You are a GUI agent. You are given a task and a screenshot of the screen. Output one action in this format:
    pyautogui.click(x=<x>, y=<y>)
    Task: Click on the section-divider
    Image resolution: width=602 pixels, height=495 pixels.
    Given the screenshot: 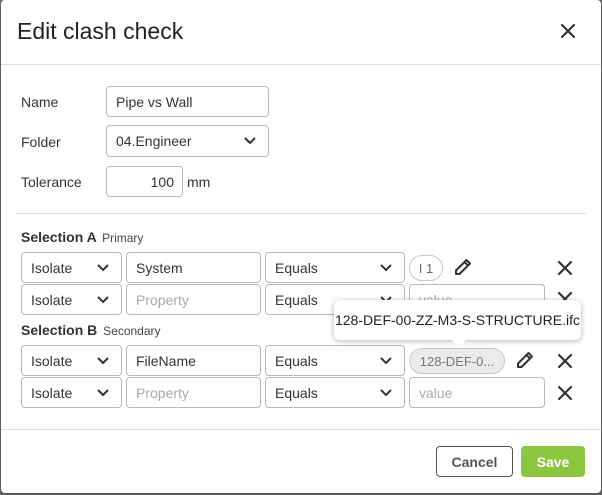 What is the action you would take?
    pyautogui.click(x=301, y=213)
    